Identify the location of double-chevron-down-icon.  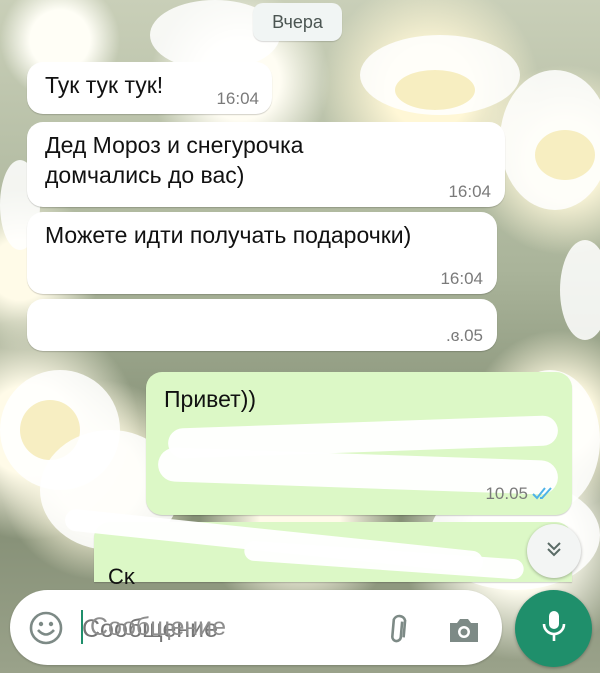
(554, 551).